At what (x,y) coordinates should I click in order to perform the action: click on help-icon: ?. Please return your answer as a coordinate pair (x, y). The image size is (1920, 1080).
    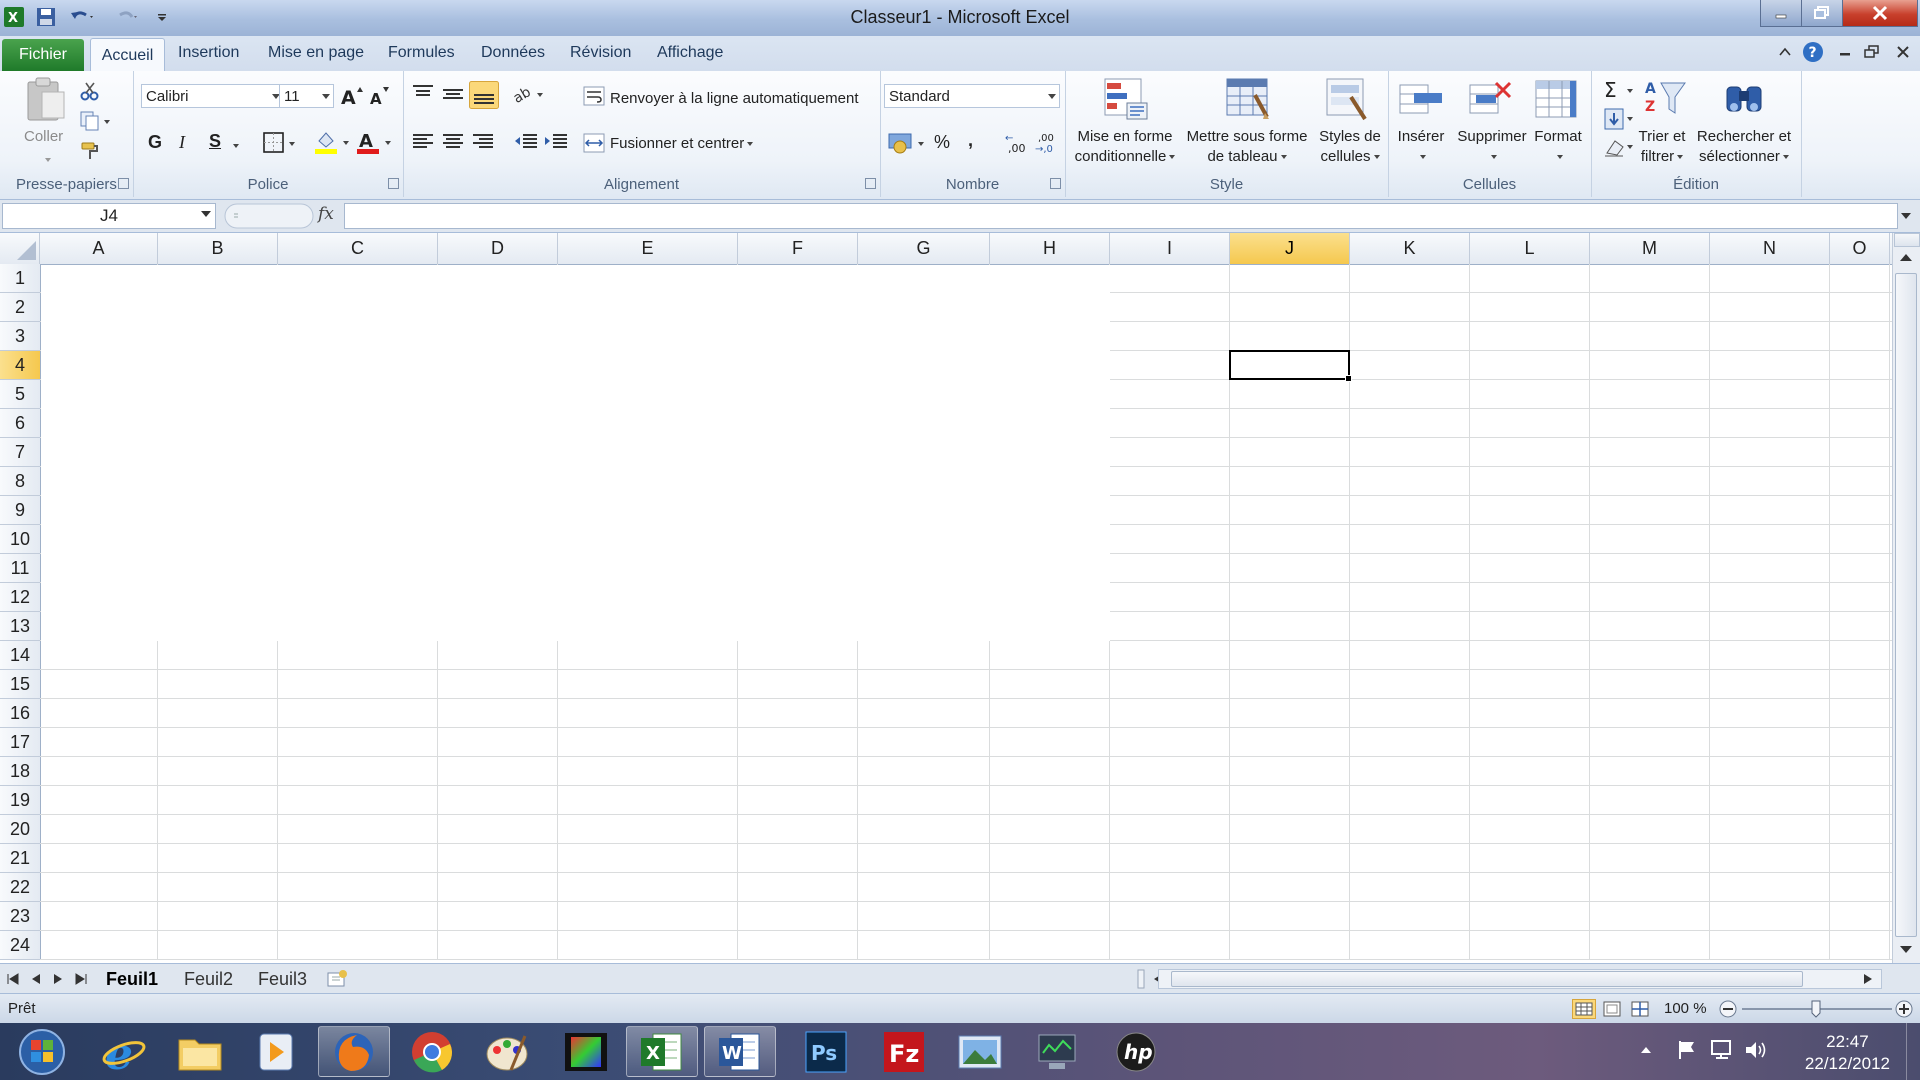
    Looking at the image, I should click on (1813, 52).